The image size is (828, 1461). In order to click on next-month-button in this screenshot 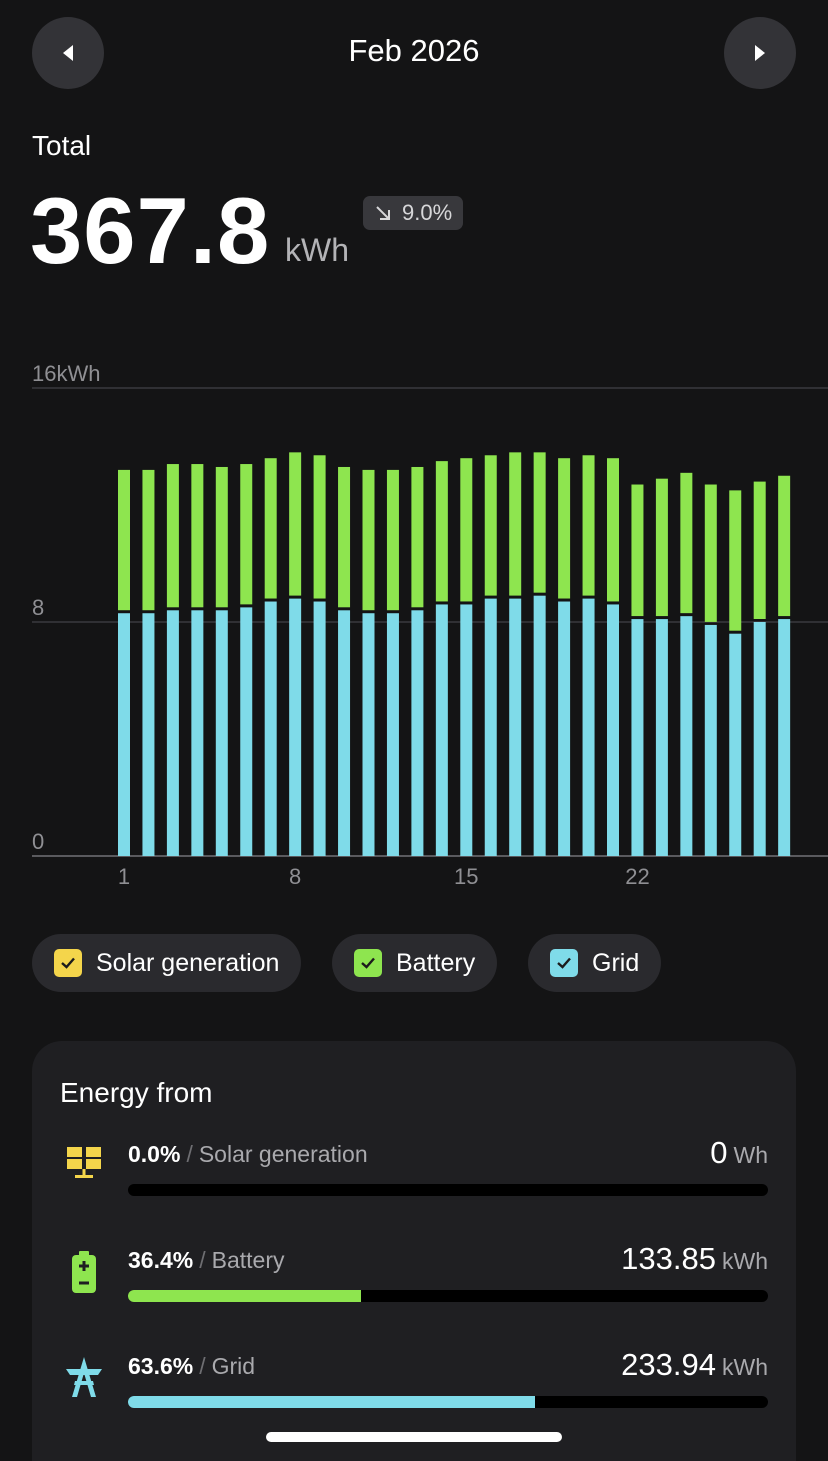, I will do `click(760, 53)`.